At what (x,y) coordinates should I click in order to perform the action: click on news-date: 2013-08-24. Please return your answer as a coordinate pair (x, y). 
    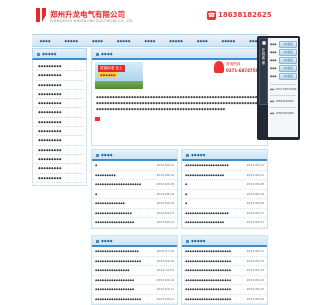
    Looking at the image, I should click on (165, 174).